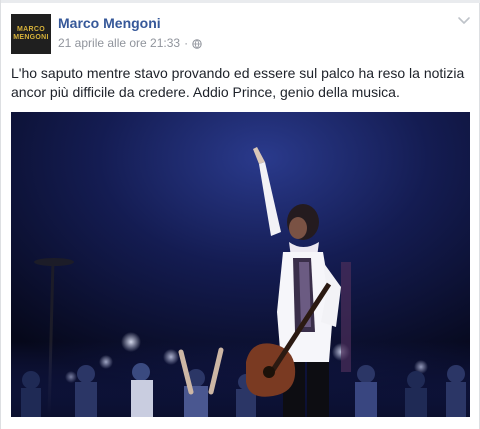  I want to click on avatar: MARCO MENGONI, so click(31, 34).